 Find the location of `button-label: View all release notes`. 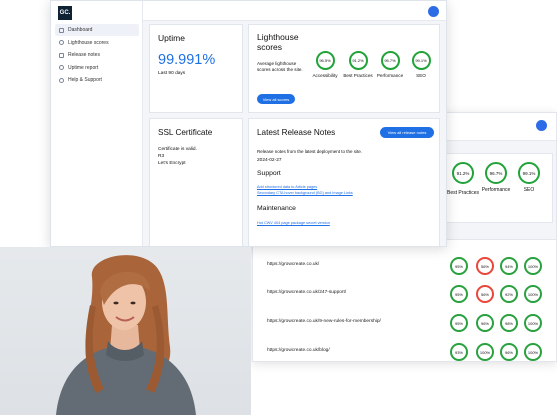

button-label: View all release notes is located at coordinates (407, 132).